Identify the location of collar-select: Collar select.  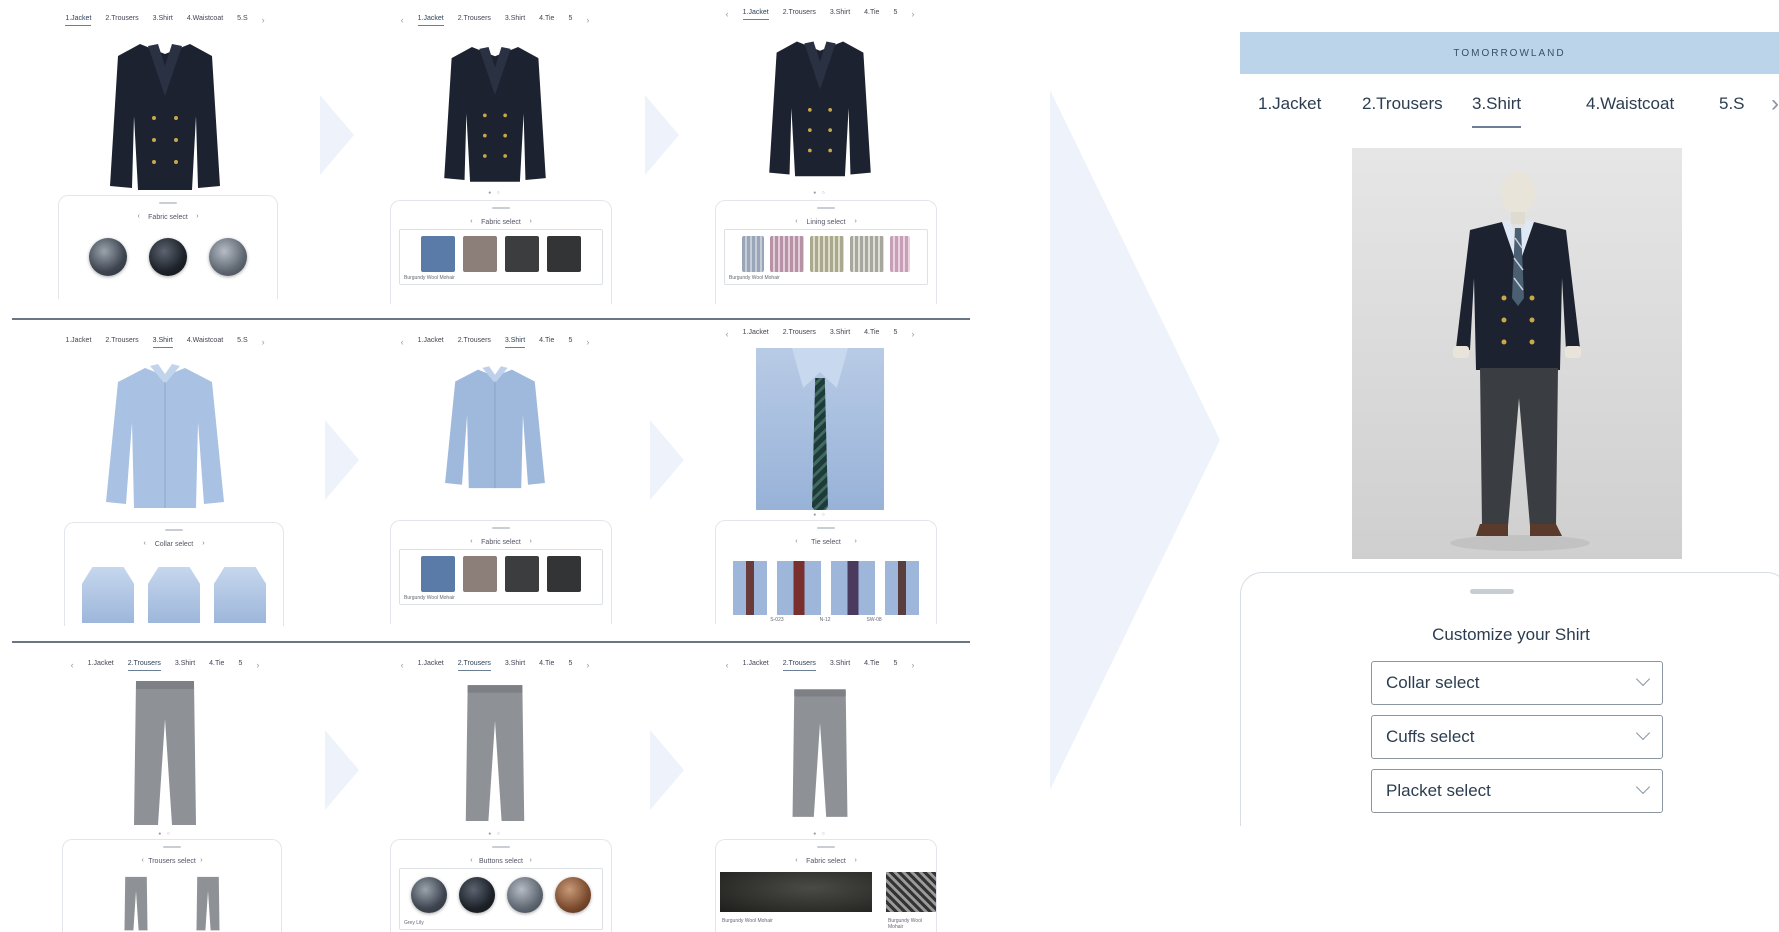
(1517, 683).